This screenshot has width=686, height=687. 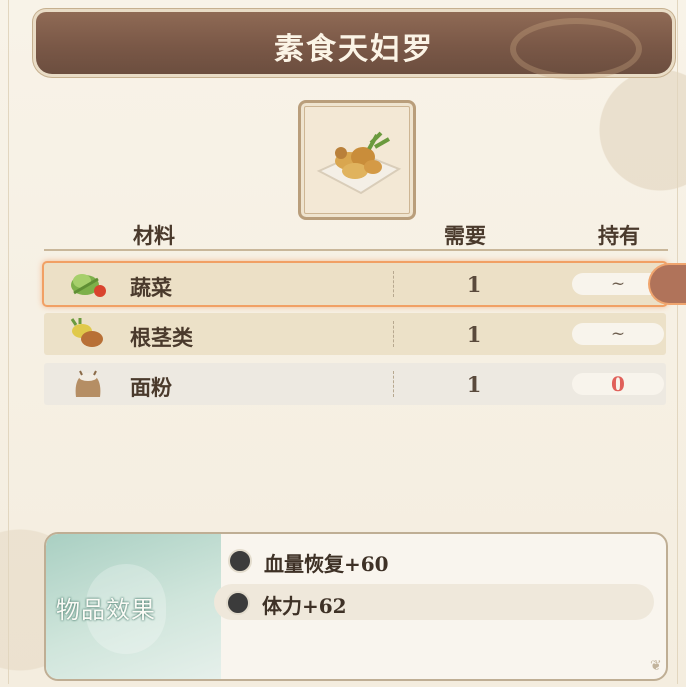 I want to click on effect-row: 血量恢复+60, so click(x=436, y=560).